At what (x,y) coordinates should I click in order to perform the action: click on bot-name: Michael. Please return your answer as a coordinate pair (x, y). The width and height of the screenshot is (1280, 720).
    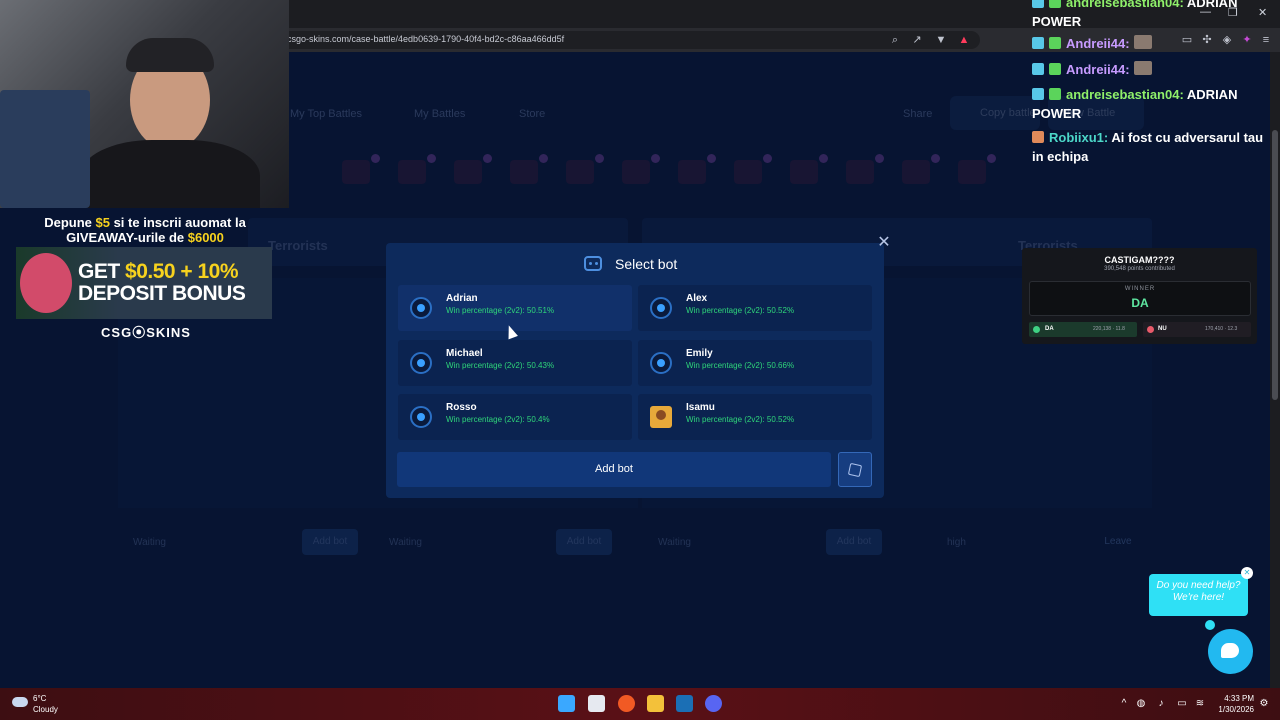
    Looking at the image, I should click on (464, 353).